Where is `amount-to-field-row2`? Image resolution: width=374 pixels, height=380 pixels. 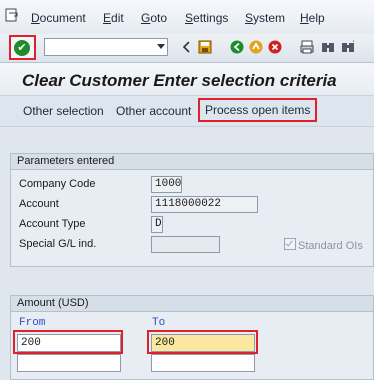 amount-to-field-row2 is located at coordinates (203, 363).